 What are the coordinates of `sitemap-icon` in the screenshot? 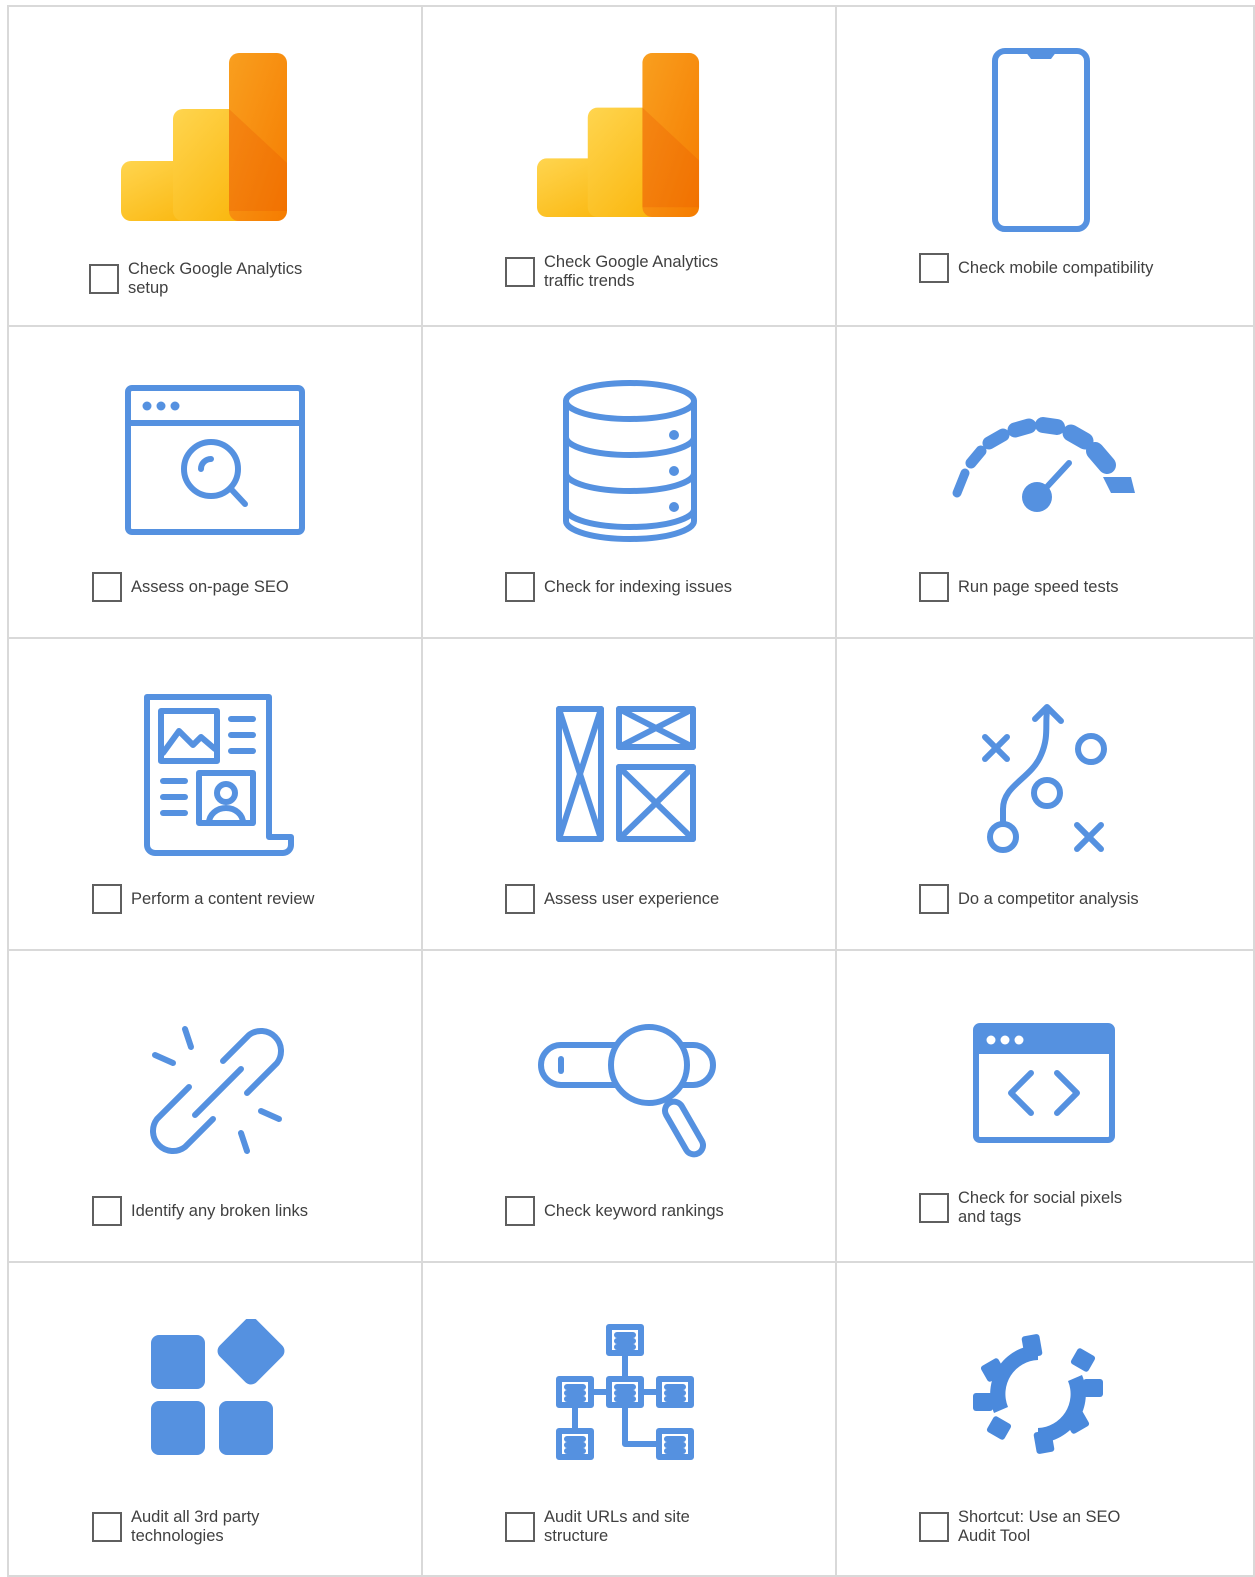 It's located at (627, 1395).